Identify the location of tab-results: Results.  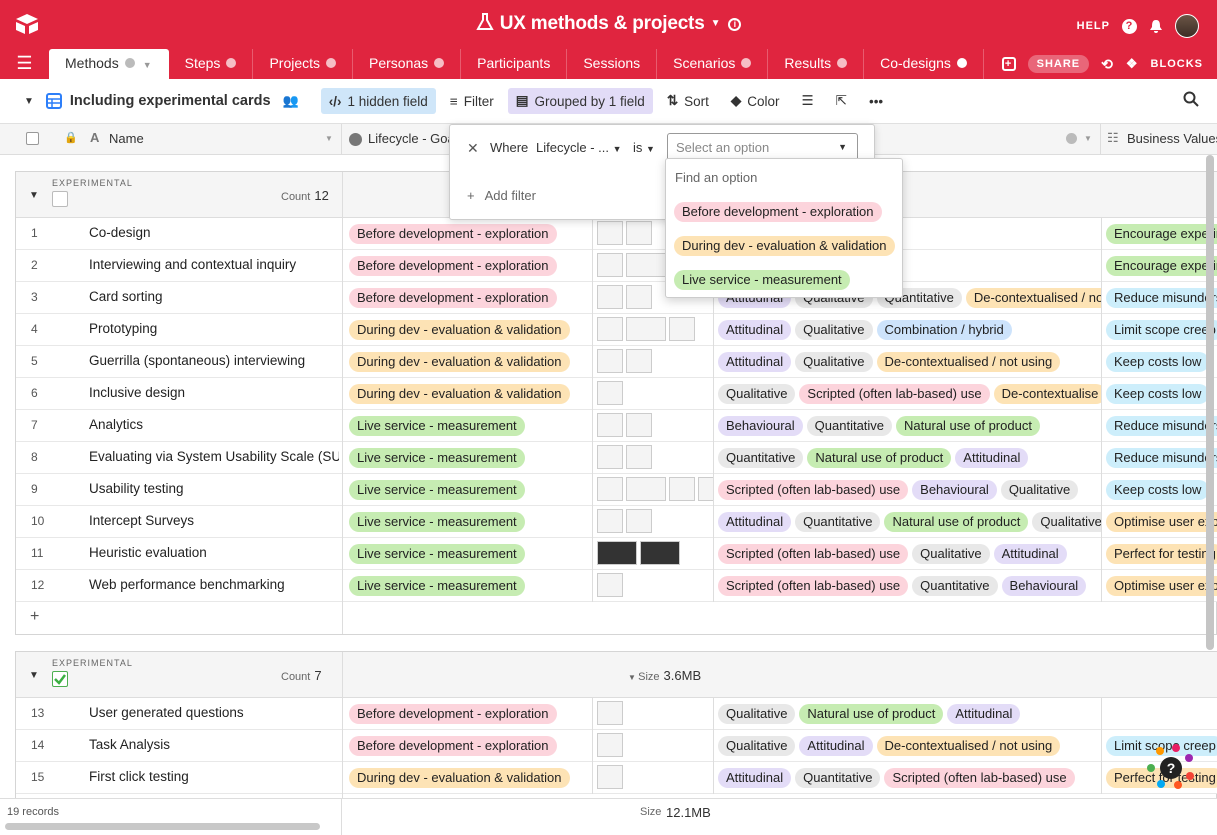
(816, 64).